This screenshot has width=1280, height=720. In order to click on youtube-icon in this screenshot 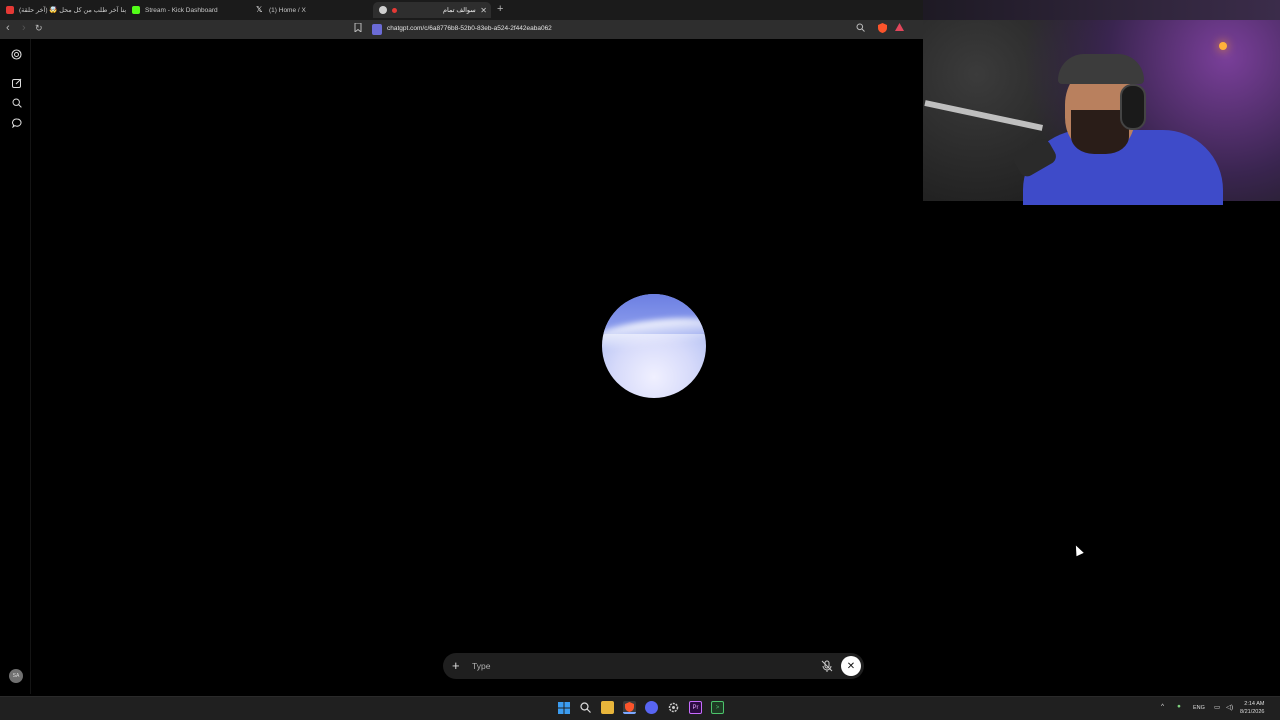, I will do `click(10, 10)`.